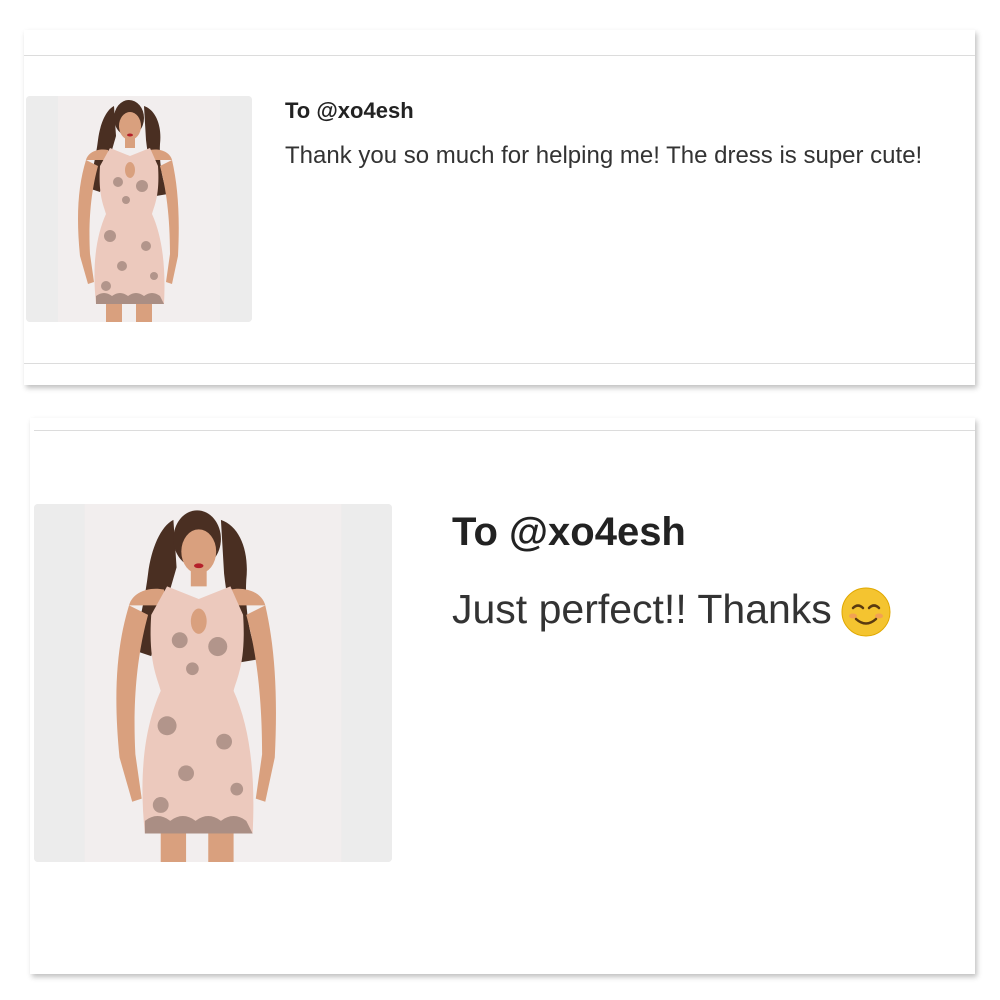 The width and height of the screenshot is (1000, 1000). Describe the element at coordinates (642, 609) in the screenshot. I see `message-text: Just perfect!! Thanks` at that location.